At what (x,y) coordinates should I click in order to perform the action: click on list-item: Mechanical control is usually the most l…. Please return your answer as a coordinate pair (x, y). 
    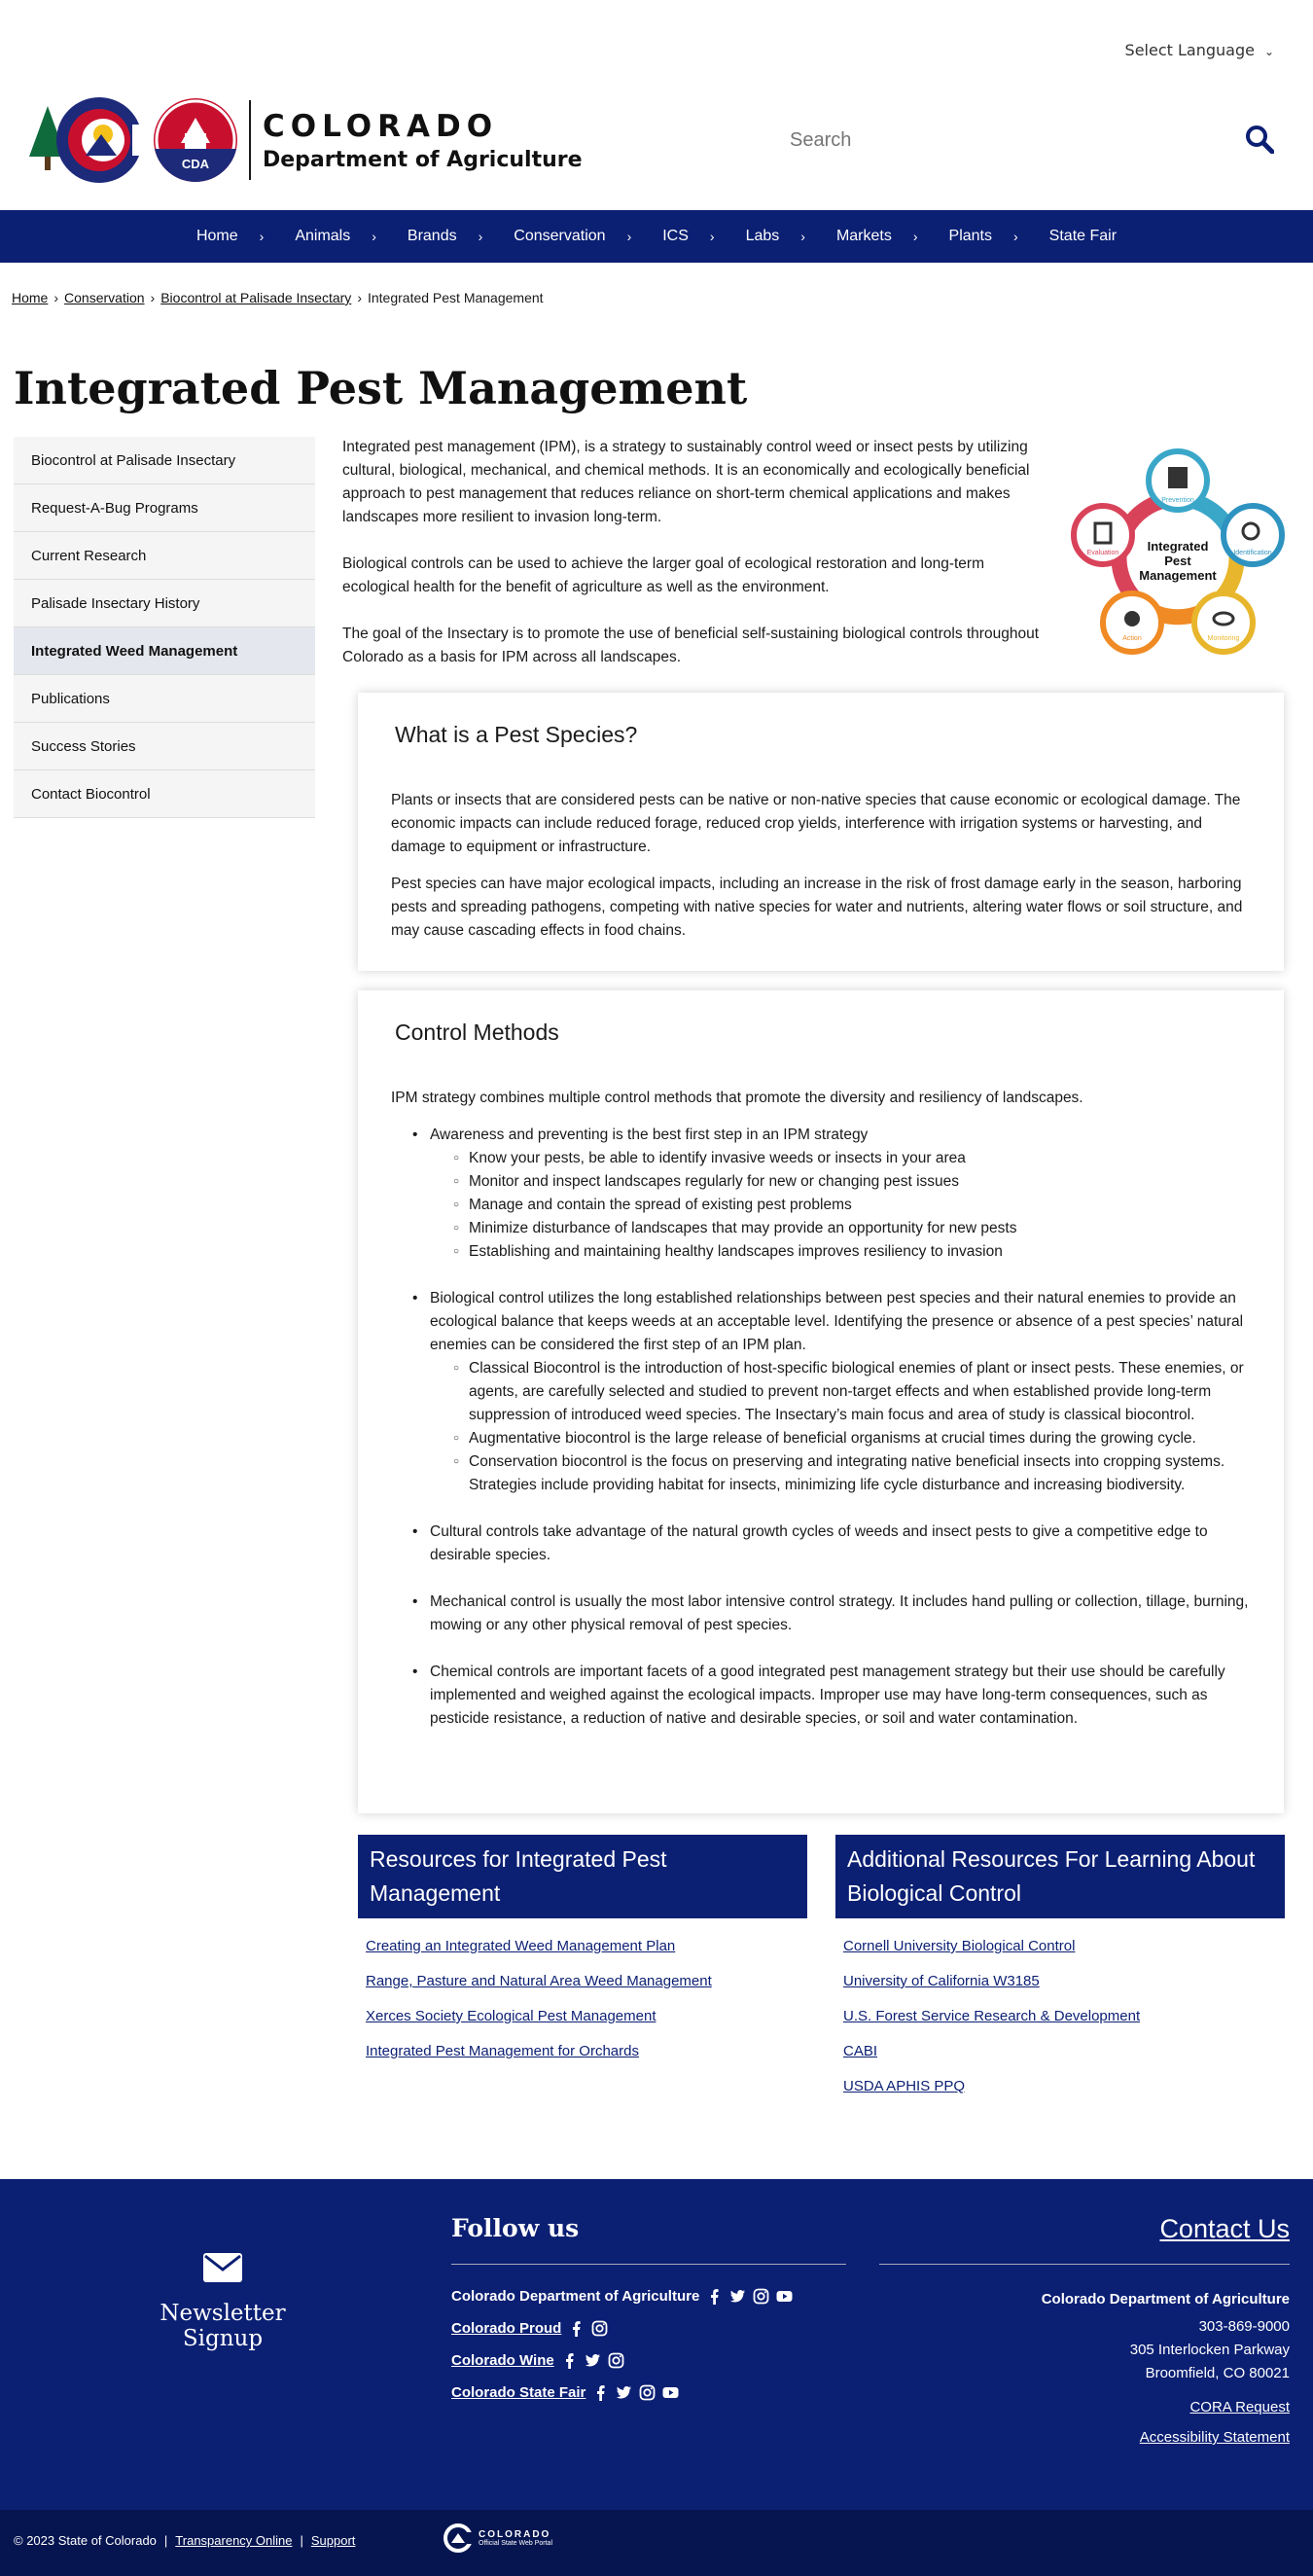
    Looking at the image, I should click on (832, 1614).